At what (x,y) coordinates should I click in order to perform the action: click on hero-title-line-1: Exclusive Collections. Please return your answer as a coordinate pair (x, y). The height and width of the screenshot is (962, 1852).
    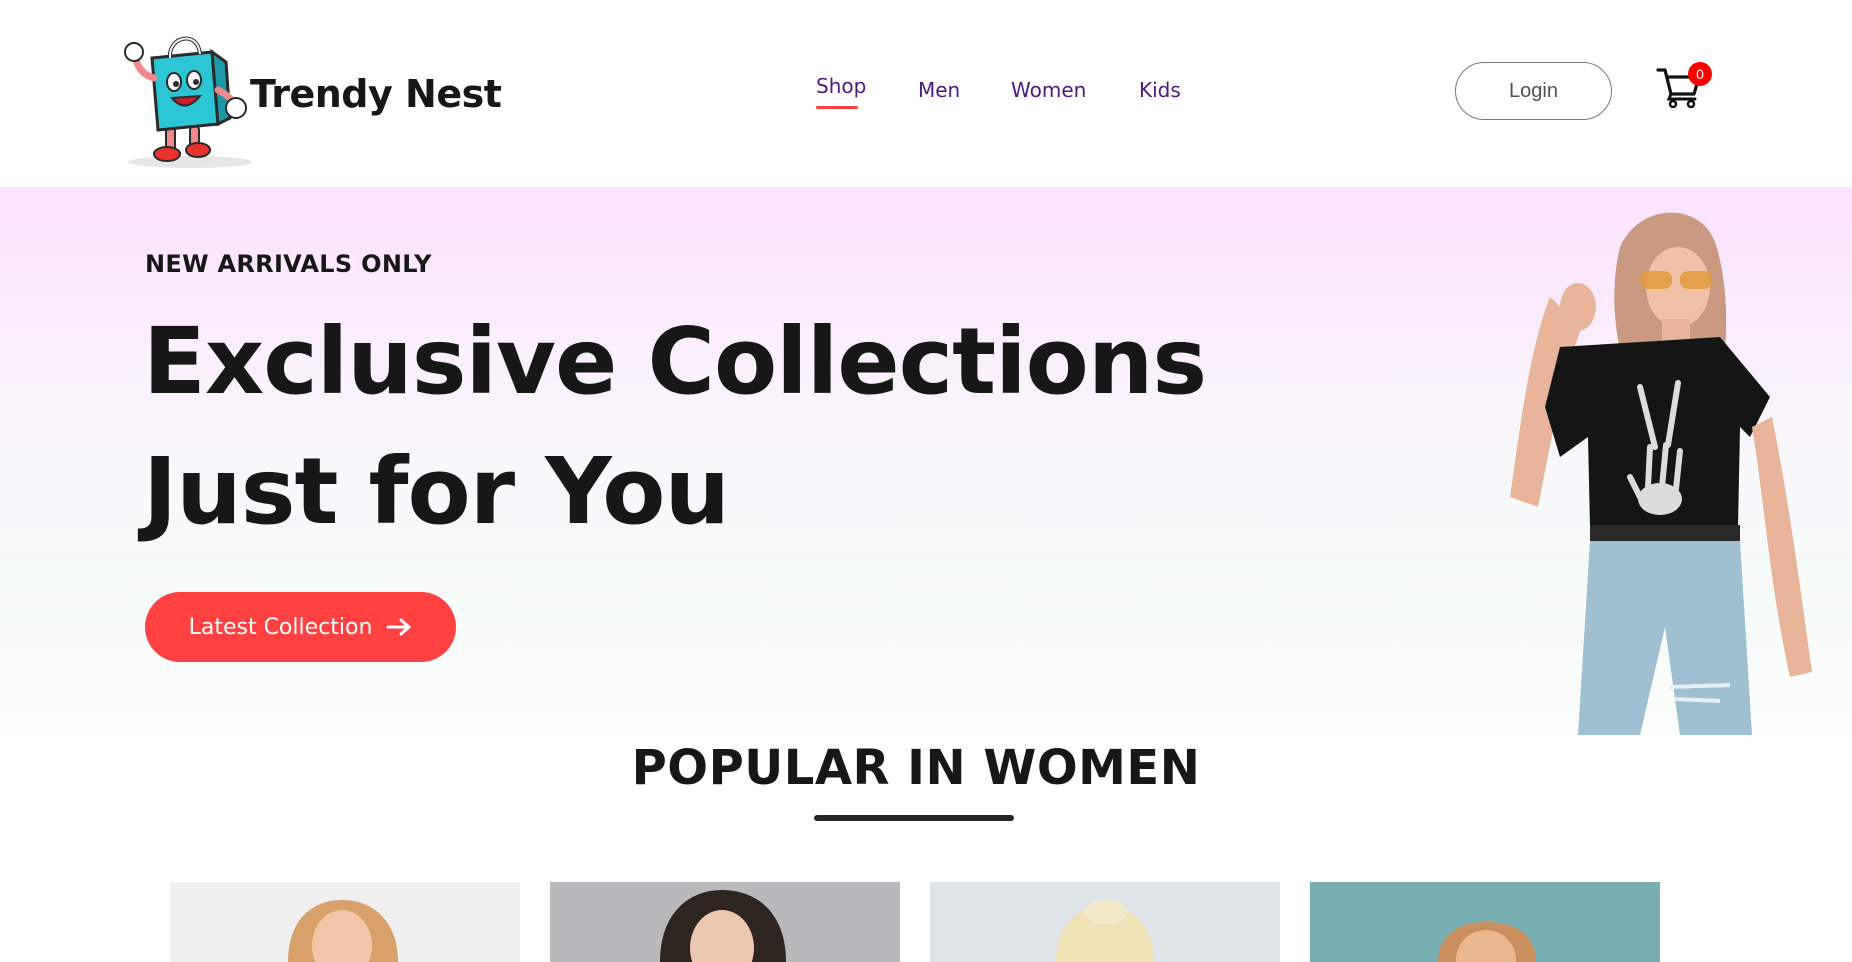
    Looking at the image, I should click on (675, 361).